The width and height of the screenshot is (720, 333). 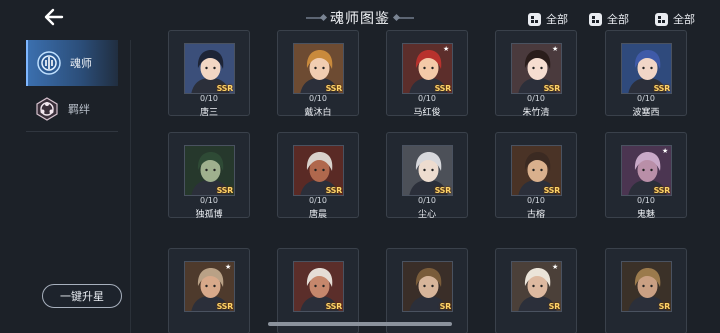 I want to click on one-click-star-up-button: 一键升星, so click(x=82, y=296).